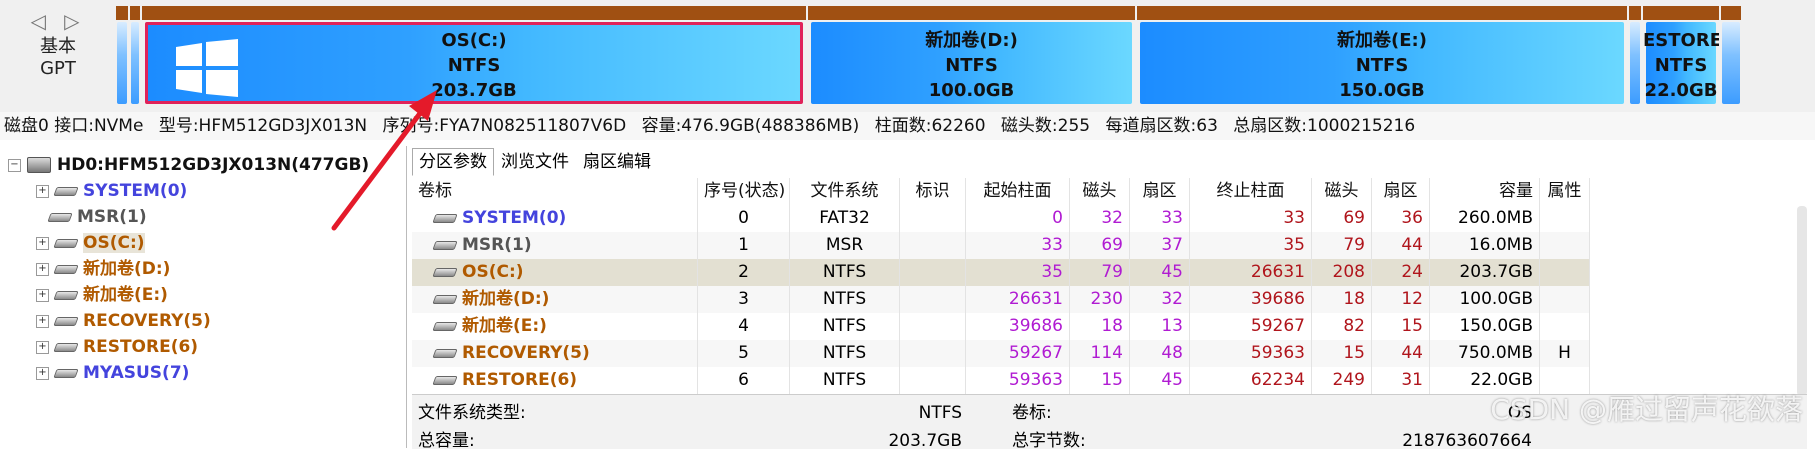 The image size is (1815, 453). What do you see at coordinates (1160, 218) in the screenshot?
I see `cell-start-sector: 33` at bounding box center [1160, 218].